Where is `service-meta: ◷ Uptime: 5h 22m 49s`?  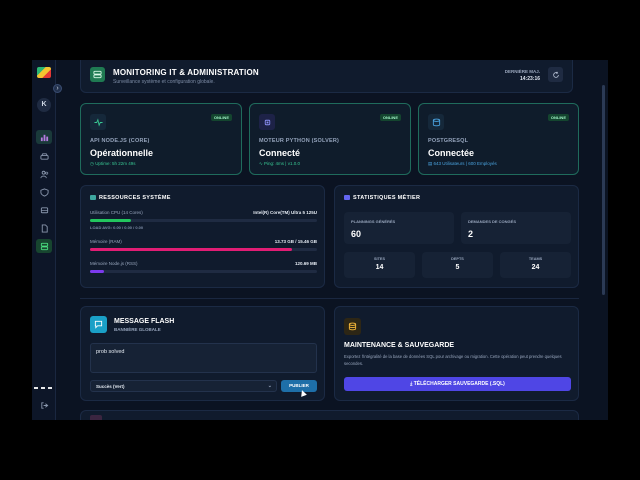 service-meta: ◷ Uptime: 5h 22m 49s is located at coordinates (113, 163).